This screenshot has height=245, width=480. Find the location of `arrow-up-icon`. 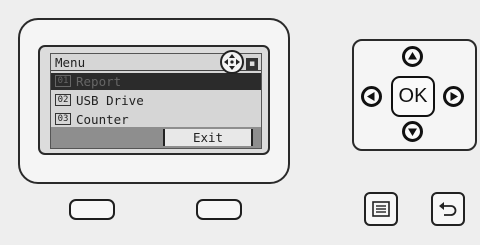

arrow-up-icon is located at coordinates (412, 56).